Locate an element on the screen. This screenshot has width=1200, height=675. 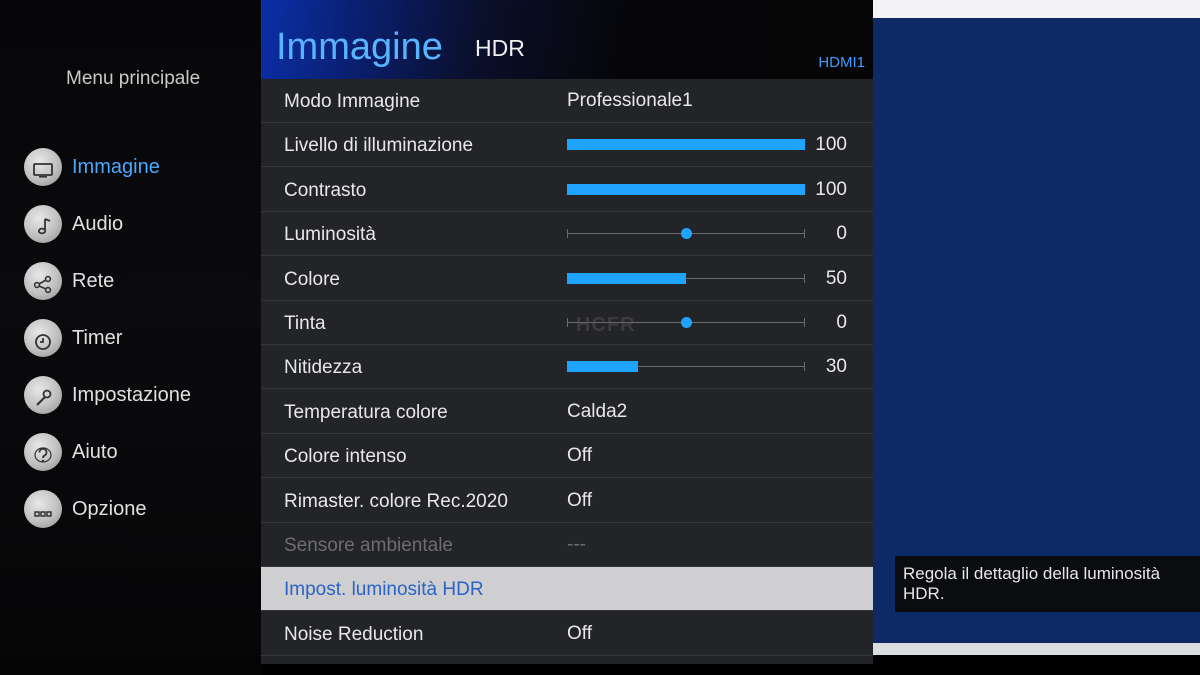
setting-row: Tinta 0 is located at coordinates (567, 323).